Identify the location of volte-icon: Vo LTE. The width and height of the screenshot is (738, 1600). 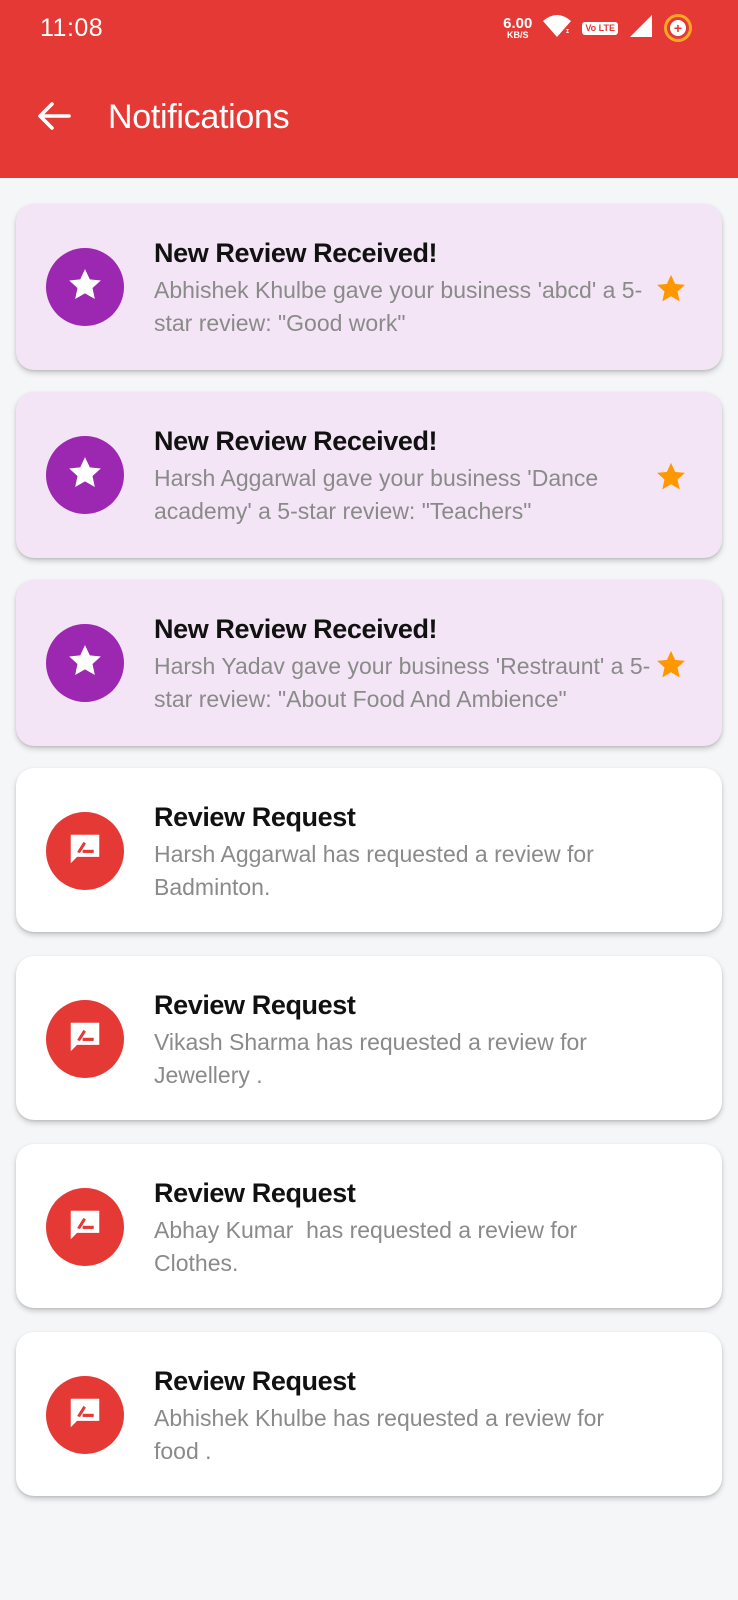
(600, 28).